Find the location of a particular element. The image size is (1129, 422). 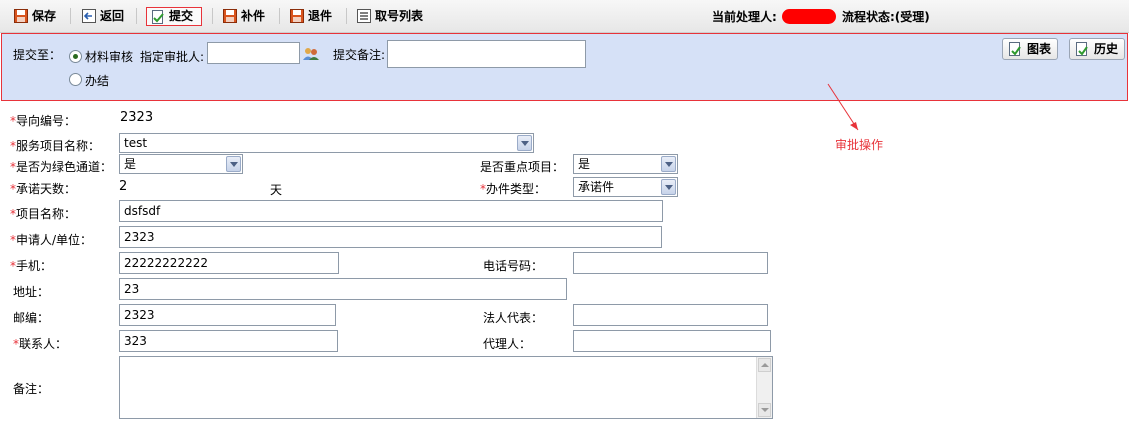

save-label: 保存 is located at coordinates (44, 16).